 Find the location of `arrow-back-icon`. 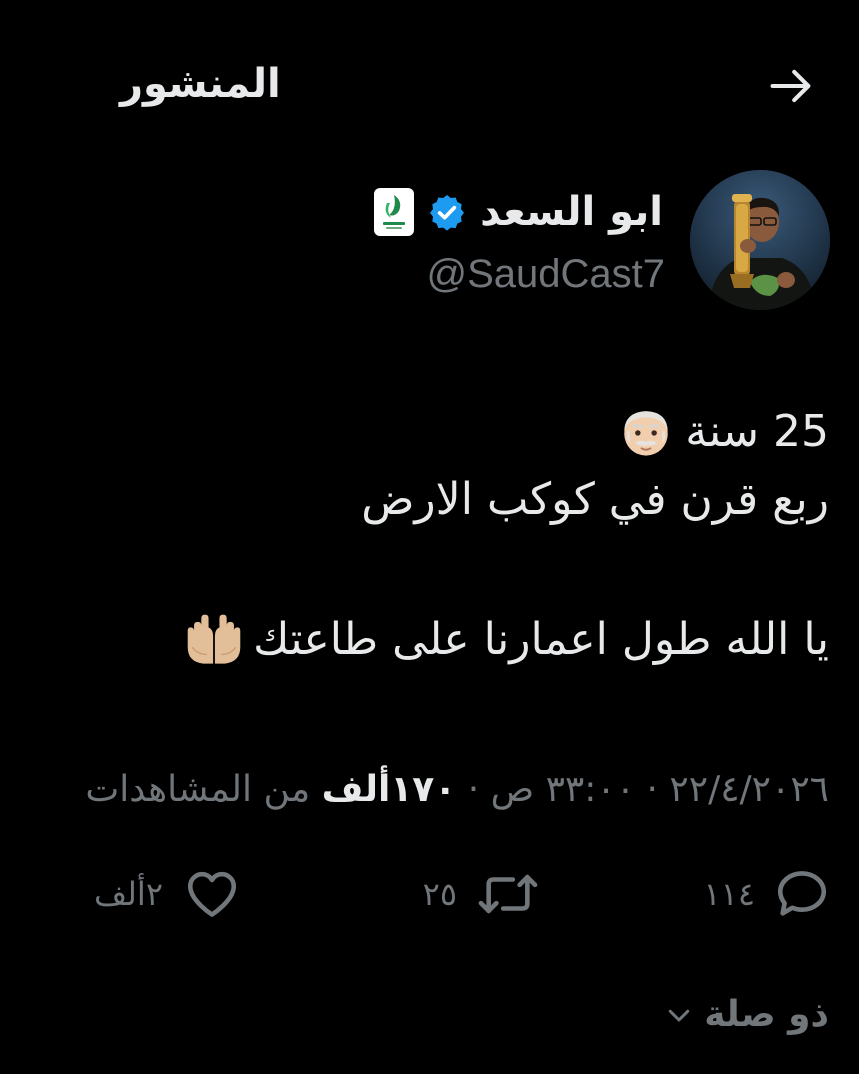

arrow-back-icon is located at coordinates (790, 86).